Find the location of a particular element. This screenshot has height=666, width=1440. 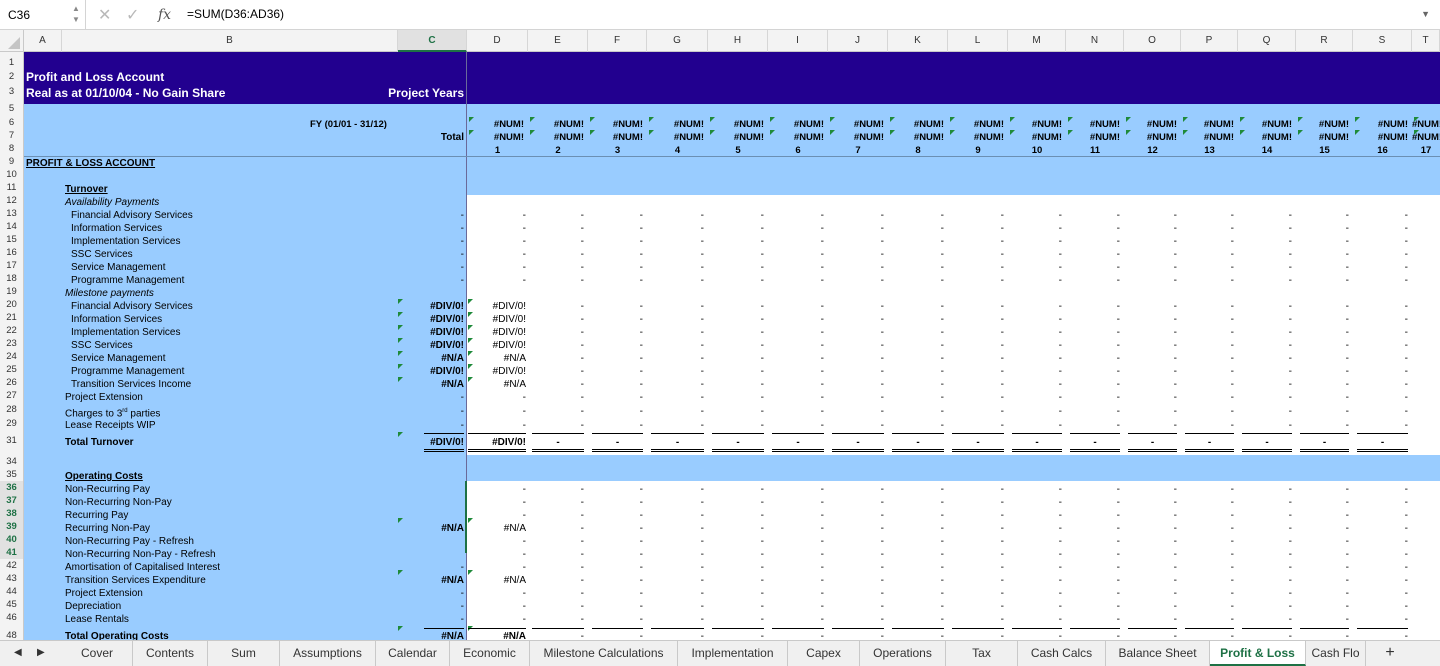

formula-input: =SUM(D36:AD36) is located at coordinates (235, 14).